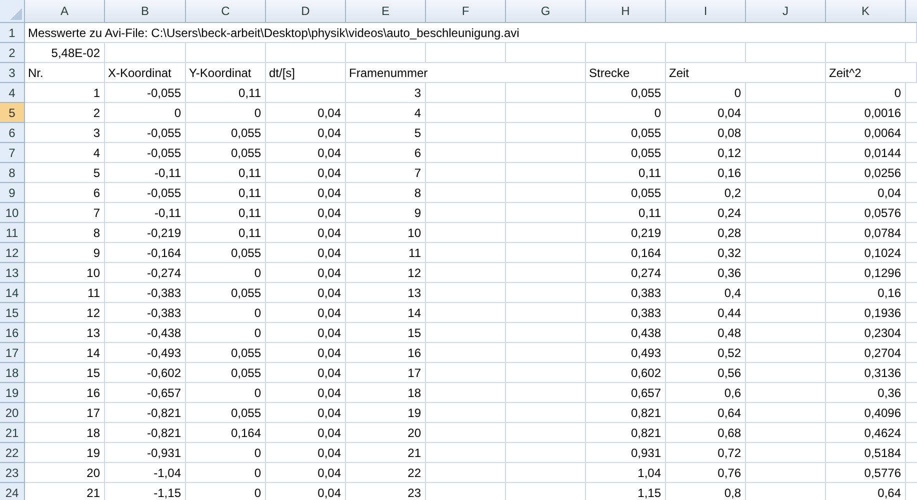 This screenshot has width=917, height=500. What do you see at coordinates (12, 313) in the screenshot?
I see `row-header: 15` at bounding box center [12, 313].